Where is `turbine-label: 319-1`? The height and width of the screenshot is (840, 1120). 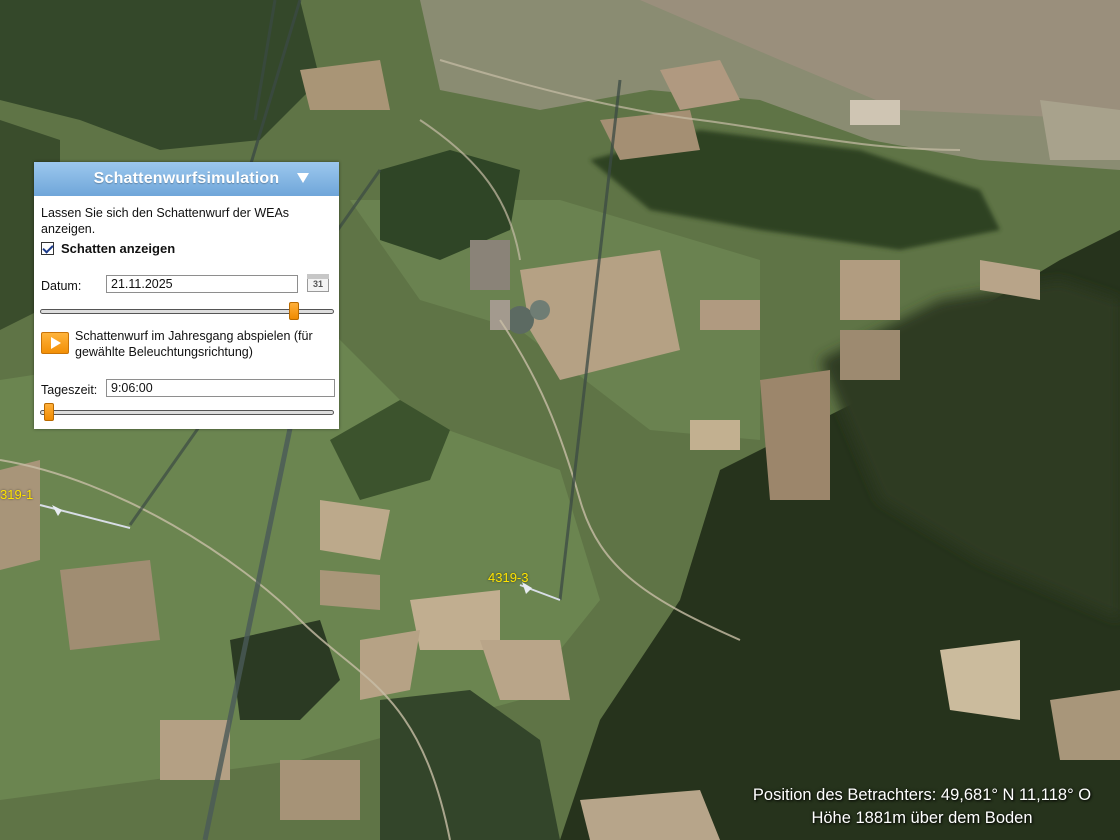
turbine-label: 319-1 is located at coordinates (17, 494).